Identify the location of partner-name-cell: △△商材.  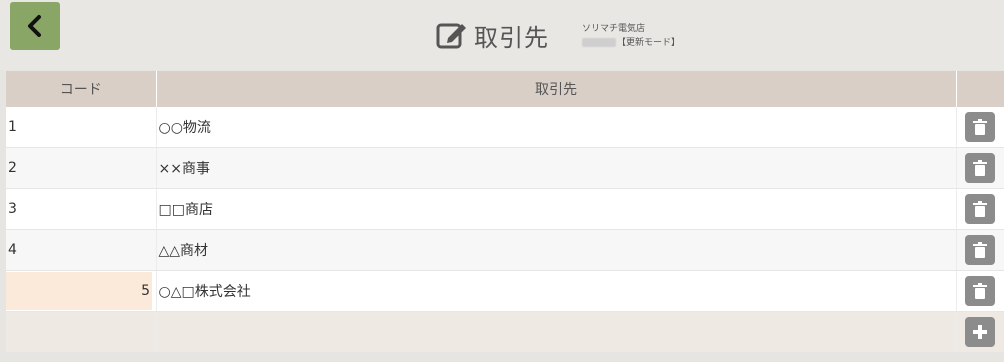
(556, 250).